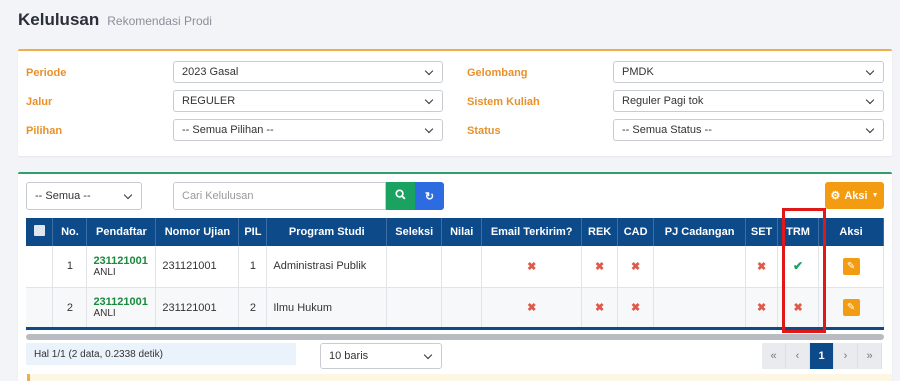 This screenshot has width=900, height=381. Describe the element at coordinates (414, 232) in the screenshot. I see `col-seleksi: Seleksi` at that location.